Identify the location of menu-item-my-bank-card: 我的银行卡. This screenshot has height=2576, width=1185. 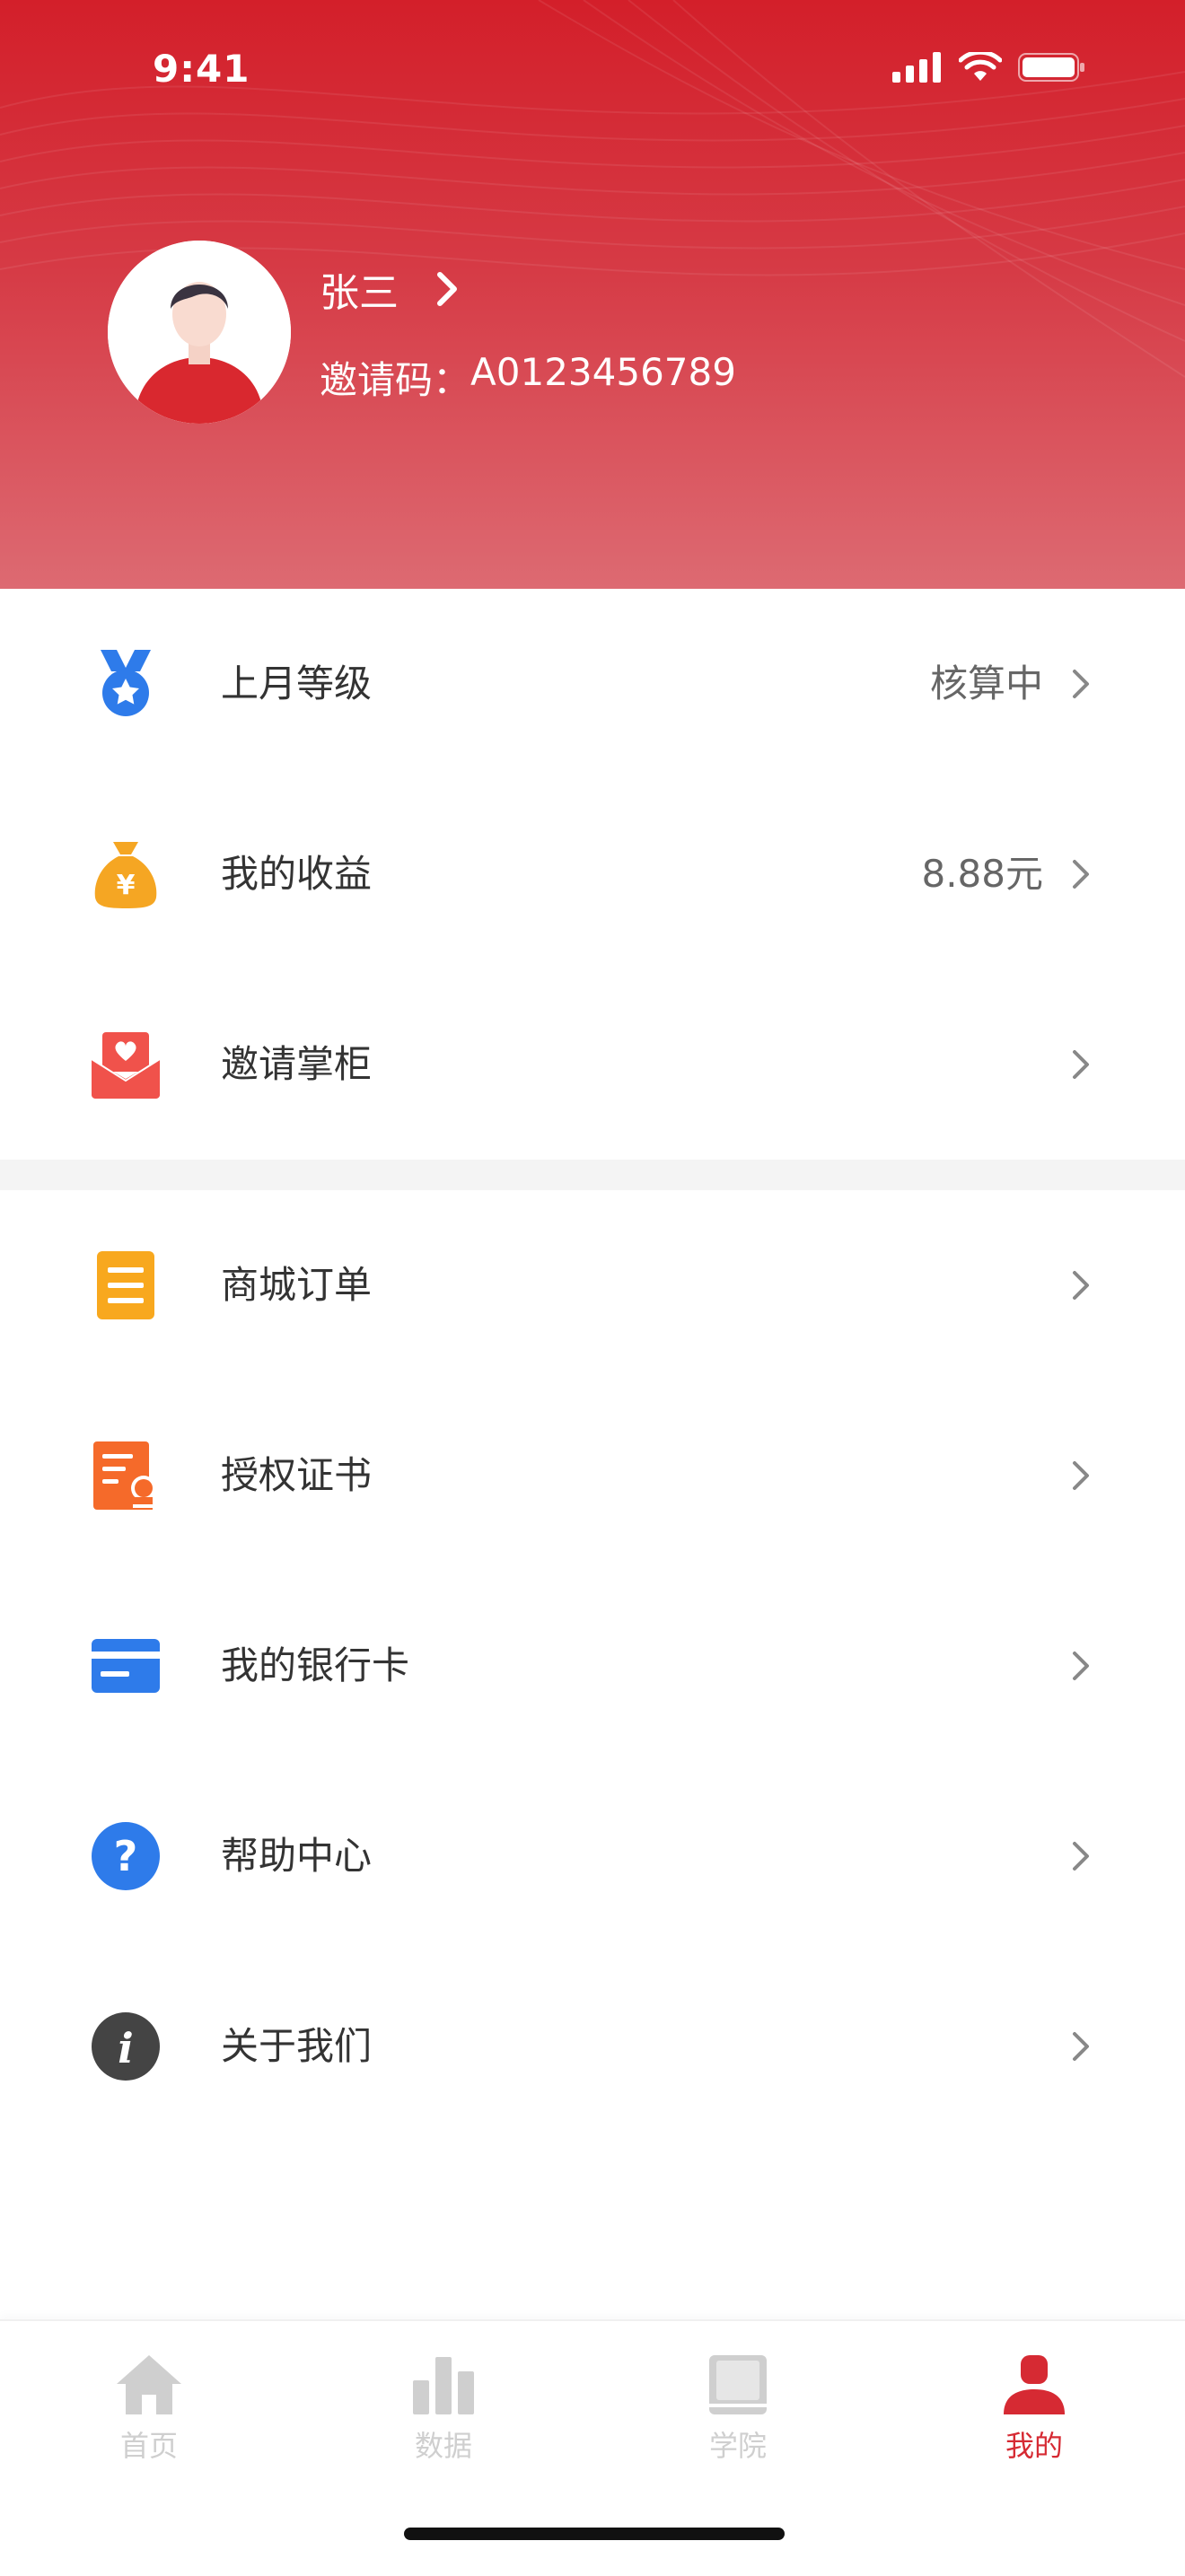
(592, 1666).